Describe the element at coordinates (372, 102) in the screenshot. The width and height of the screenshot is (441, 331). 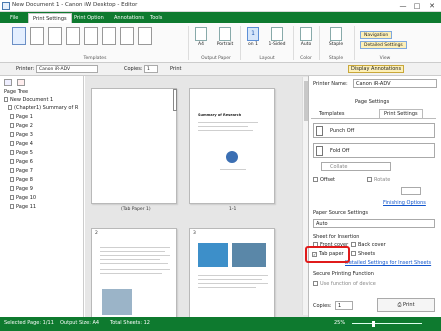
I see `page-settings-title: Page Settings` at that location.